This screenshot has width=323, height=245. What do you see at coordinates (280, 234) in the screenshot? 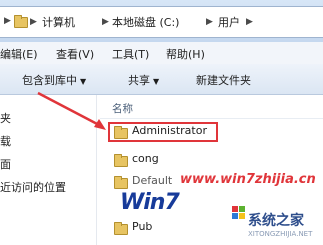
I see `watermark-subtitle: XITONGZHIJIA.NET` at bounding box center [280, 234].